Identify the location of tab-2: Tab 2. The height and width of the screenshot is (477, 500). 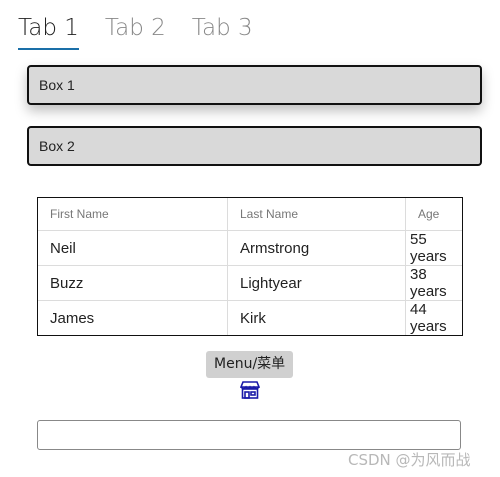
(135, 31).